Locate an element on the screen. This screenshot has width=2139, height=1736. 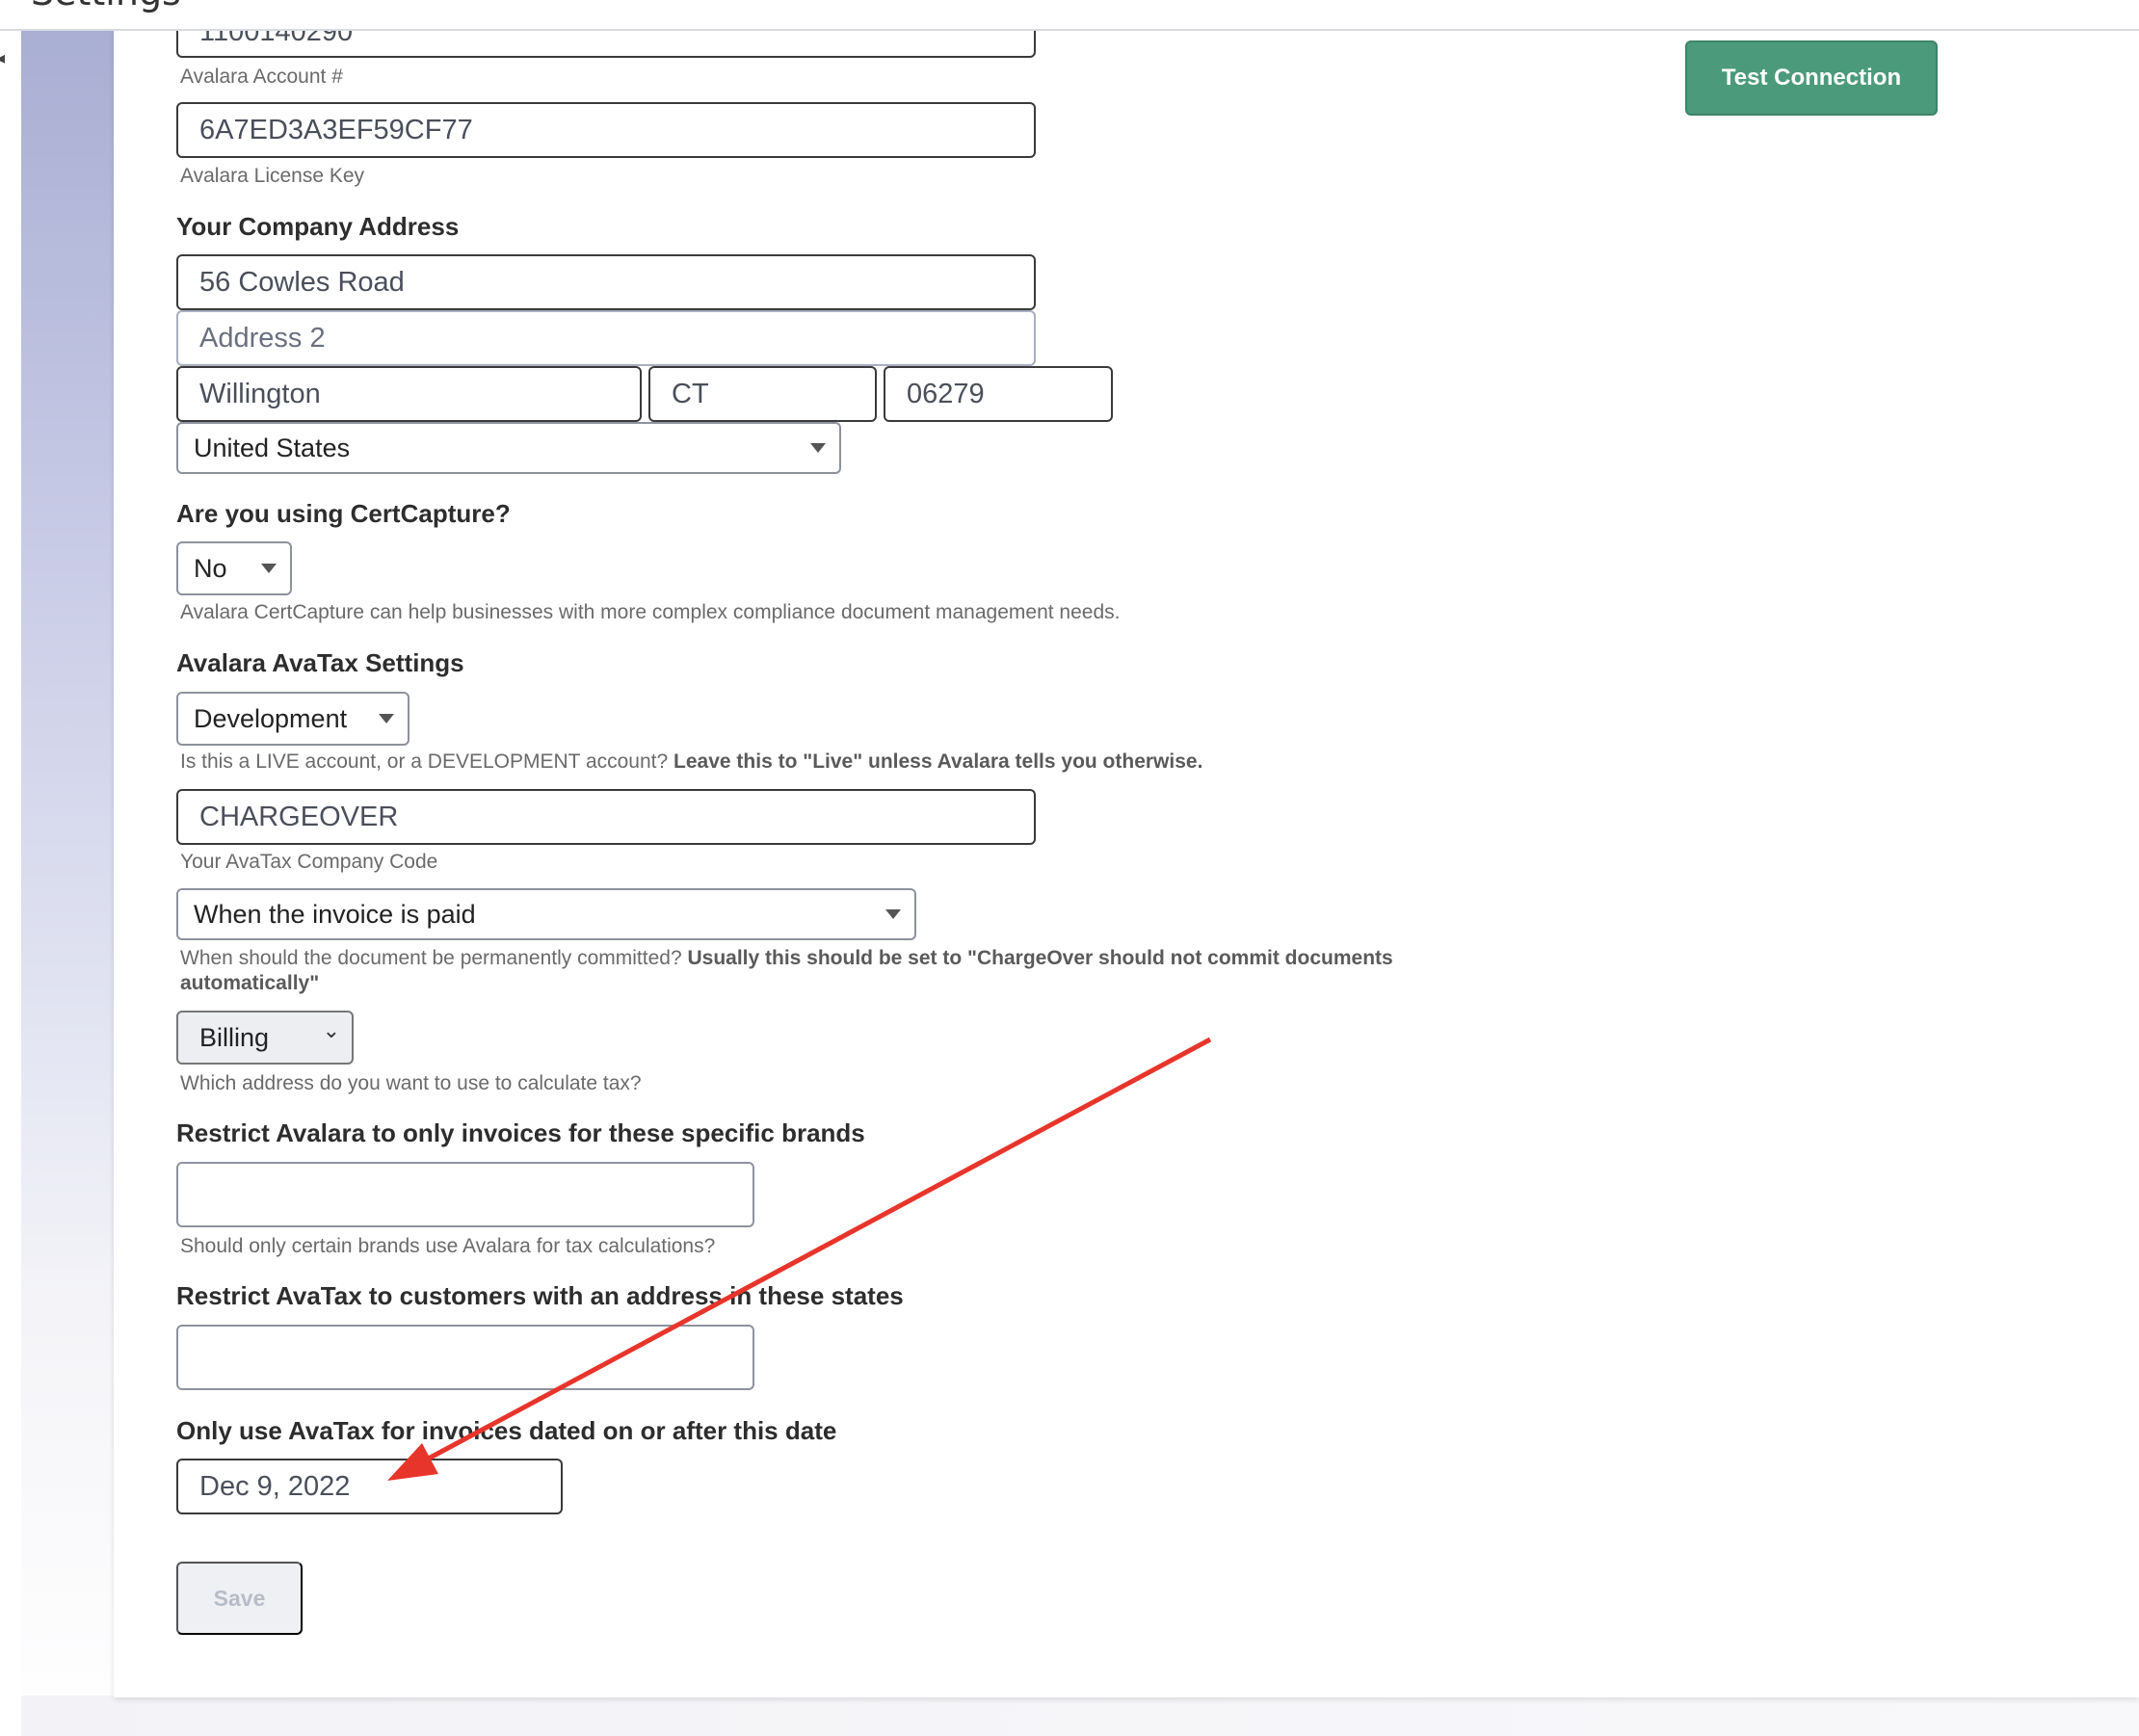
environment-select: Development is located at coordinates (293, 719).